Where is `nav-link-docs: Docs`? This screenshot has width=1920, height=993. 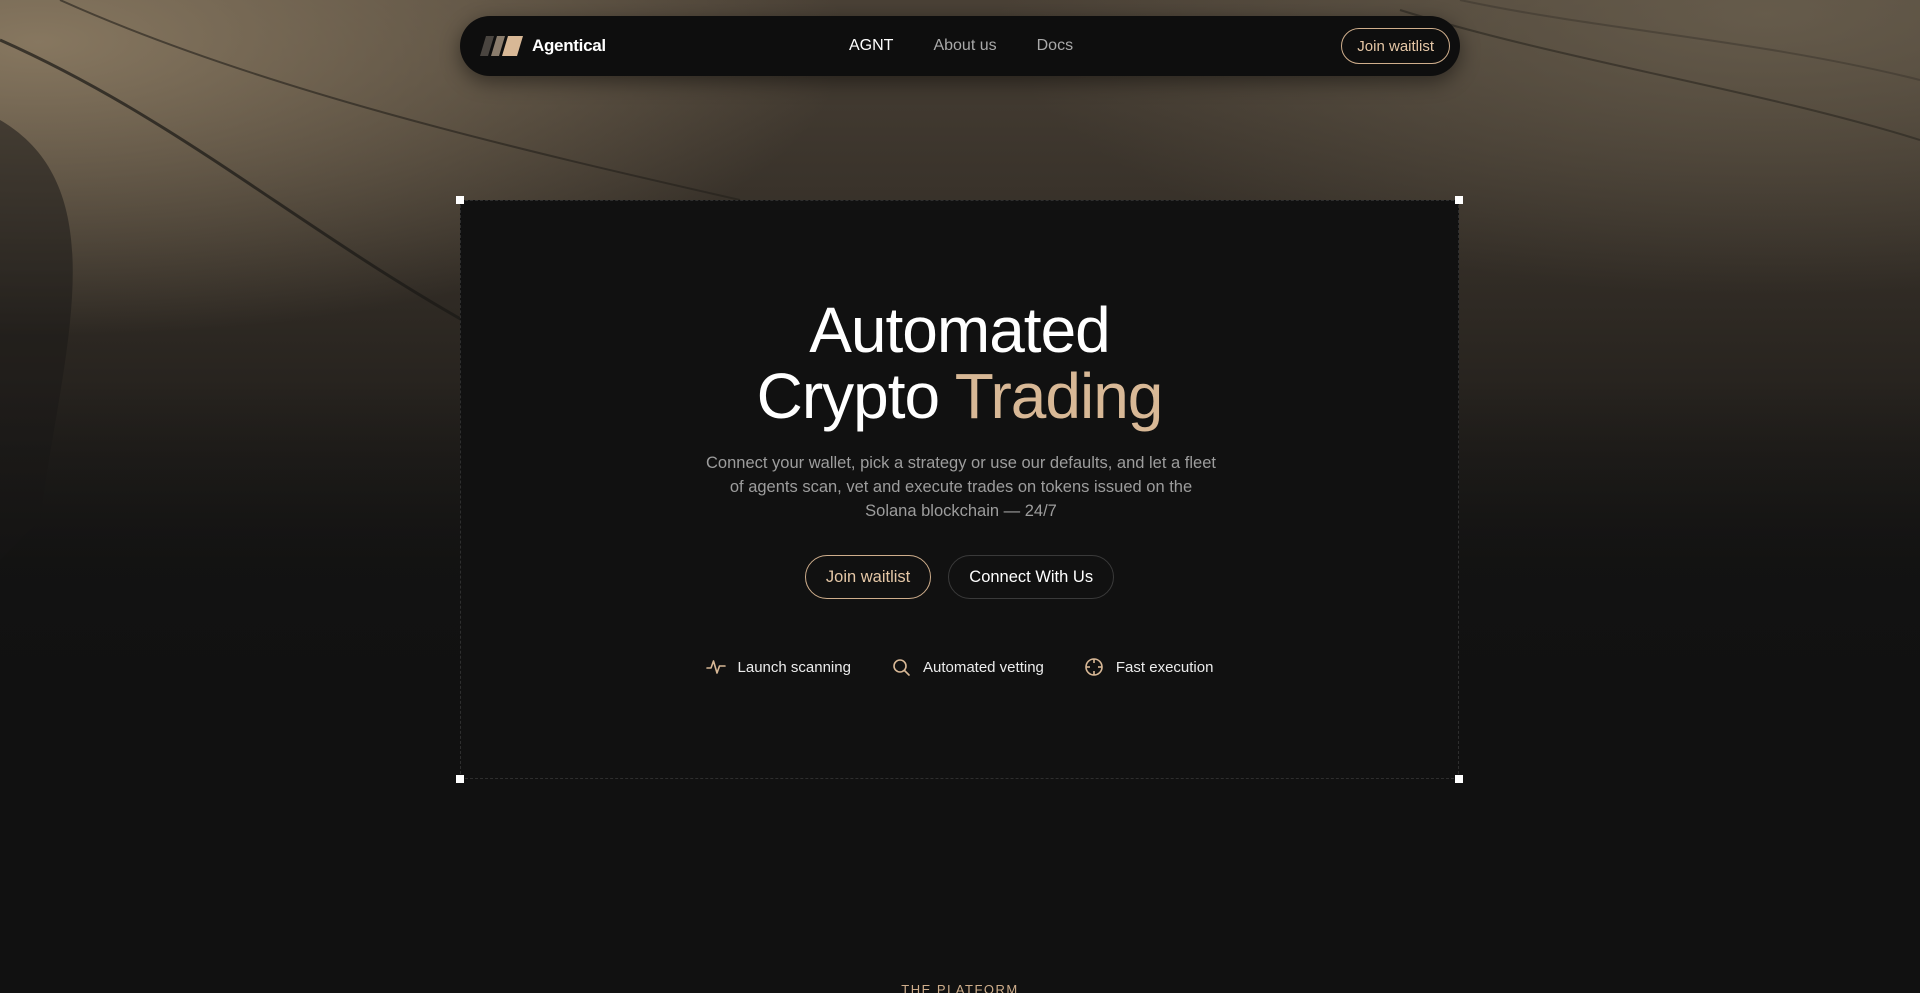 nav-link-docs: Docs is located at coordinates (1055, 46).